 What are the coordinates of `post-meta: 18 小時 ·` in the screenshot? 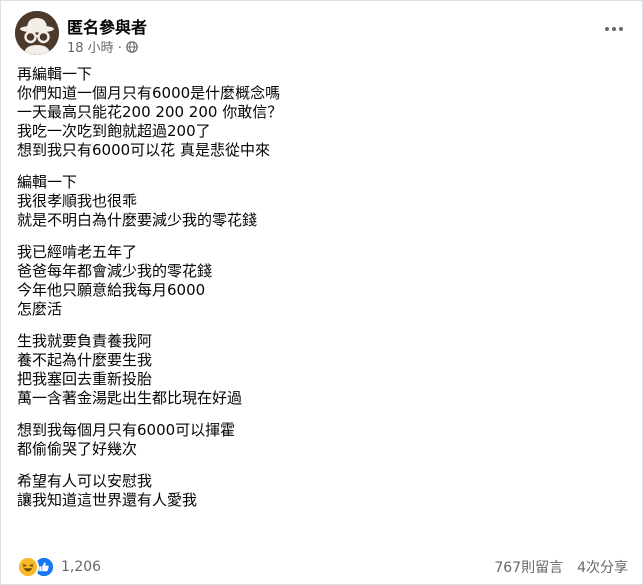 It's located at (102, 46).